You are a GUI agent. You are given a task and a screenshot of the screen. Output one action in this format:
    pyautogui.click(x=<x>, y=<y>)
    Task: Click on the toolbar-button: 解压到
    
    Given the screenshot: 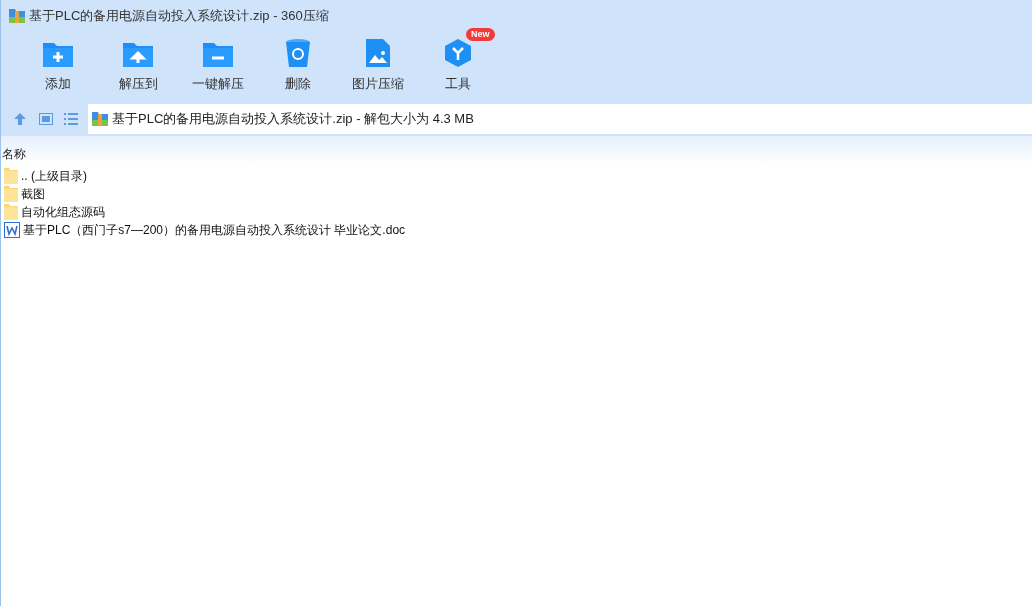 What is the action you would take?
    pyautogui.click(x=138, y=63)
    